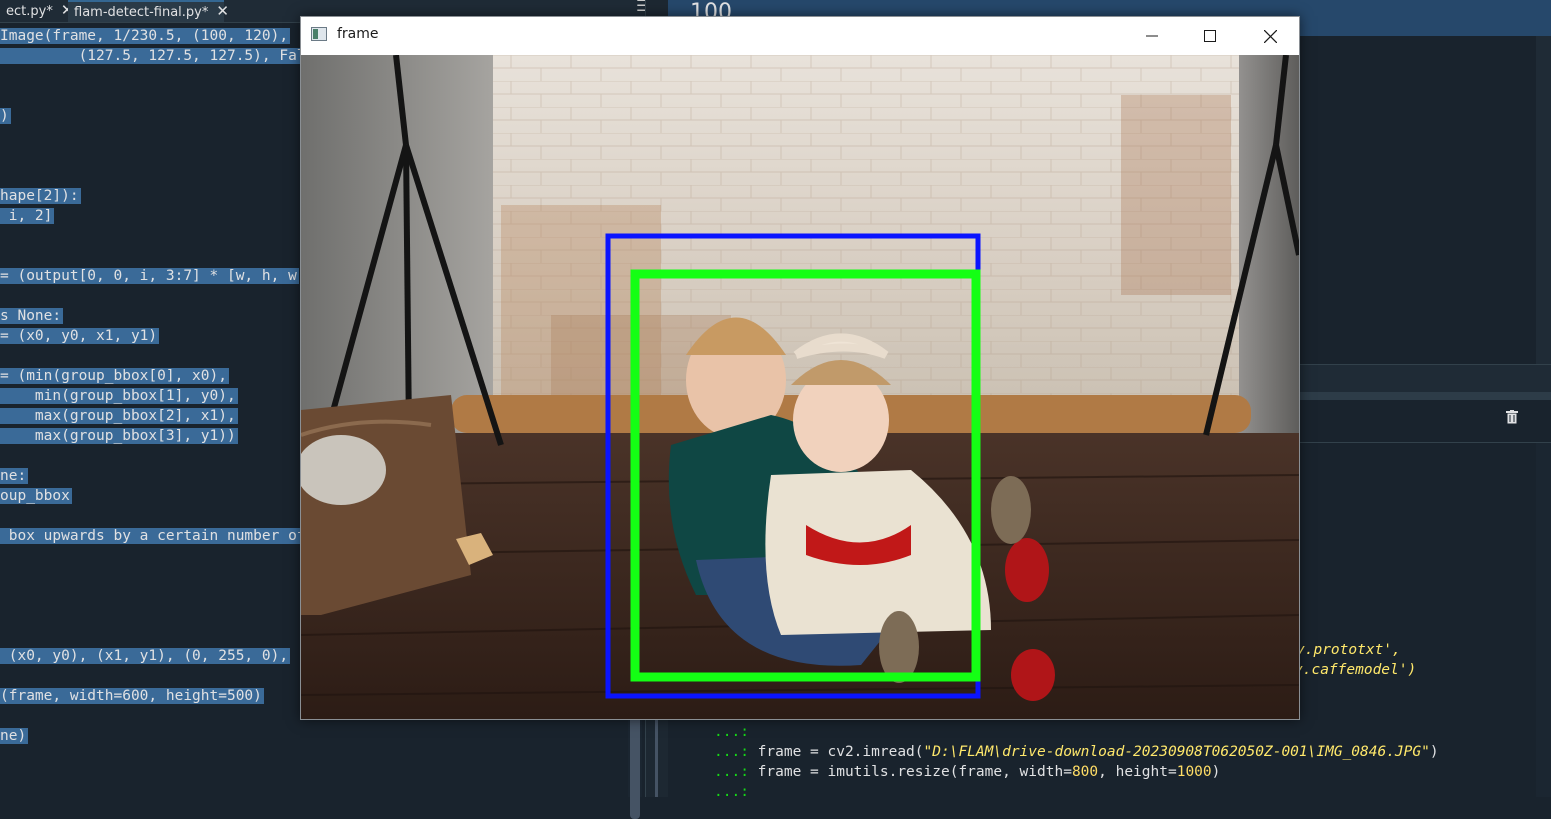 The image size is (1551, 819). I want to click on code-line: max(group_bbox[3], y1)), so click(119, 436).